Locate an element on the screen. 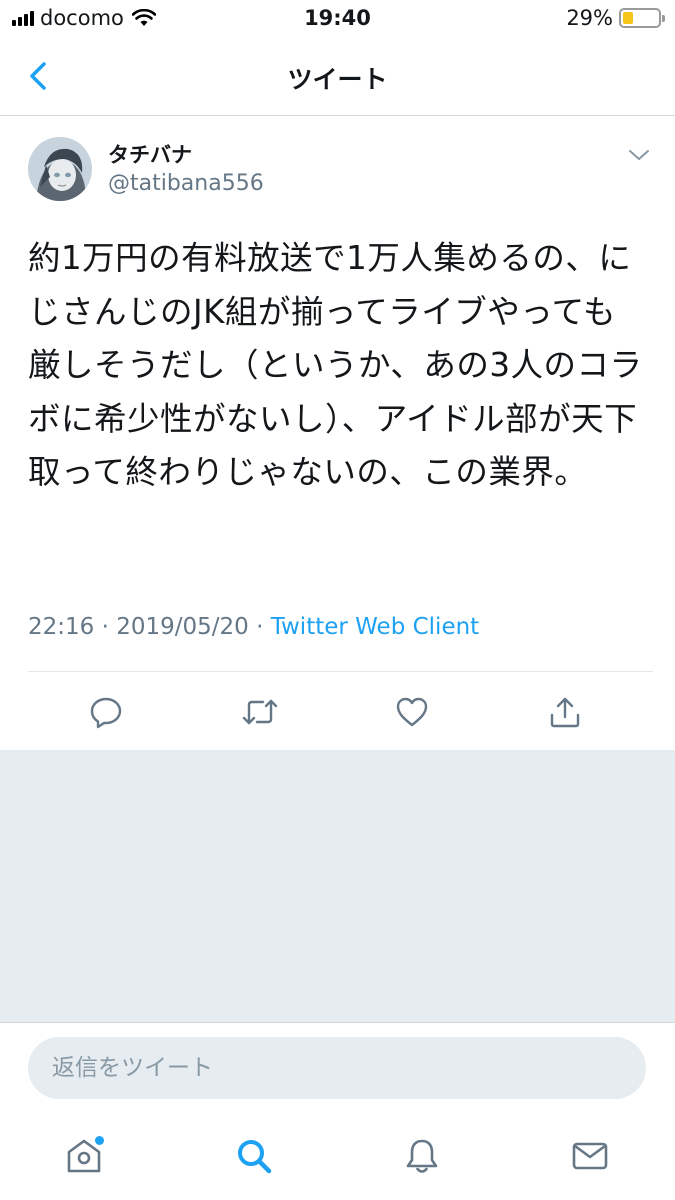 The width and height of the screenshot is (675, 1200). status-right: 29% is located at coordinates (615, 18).